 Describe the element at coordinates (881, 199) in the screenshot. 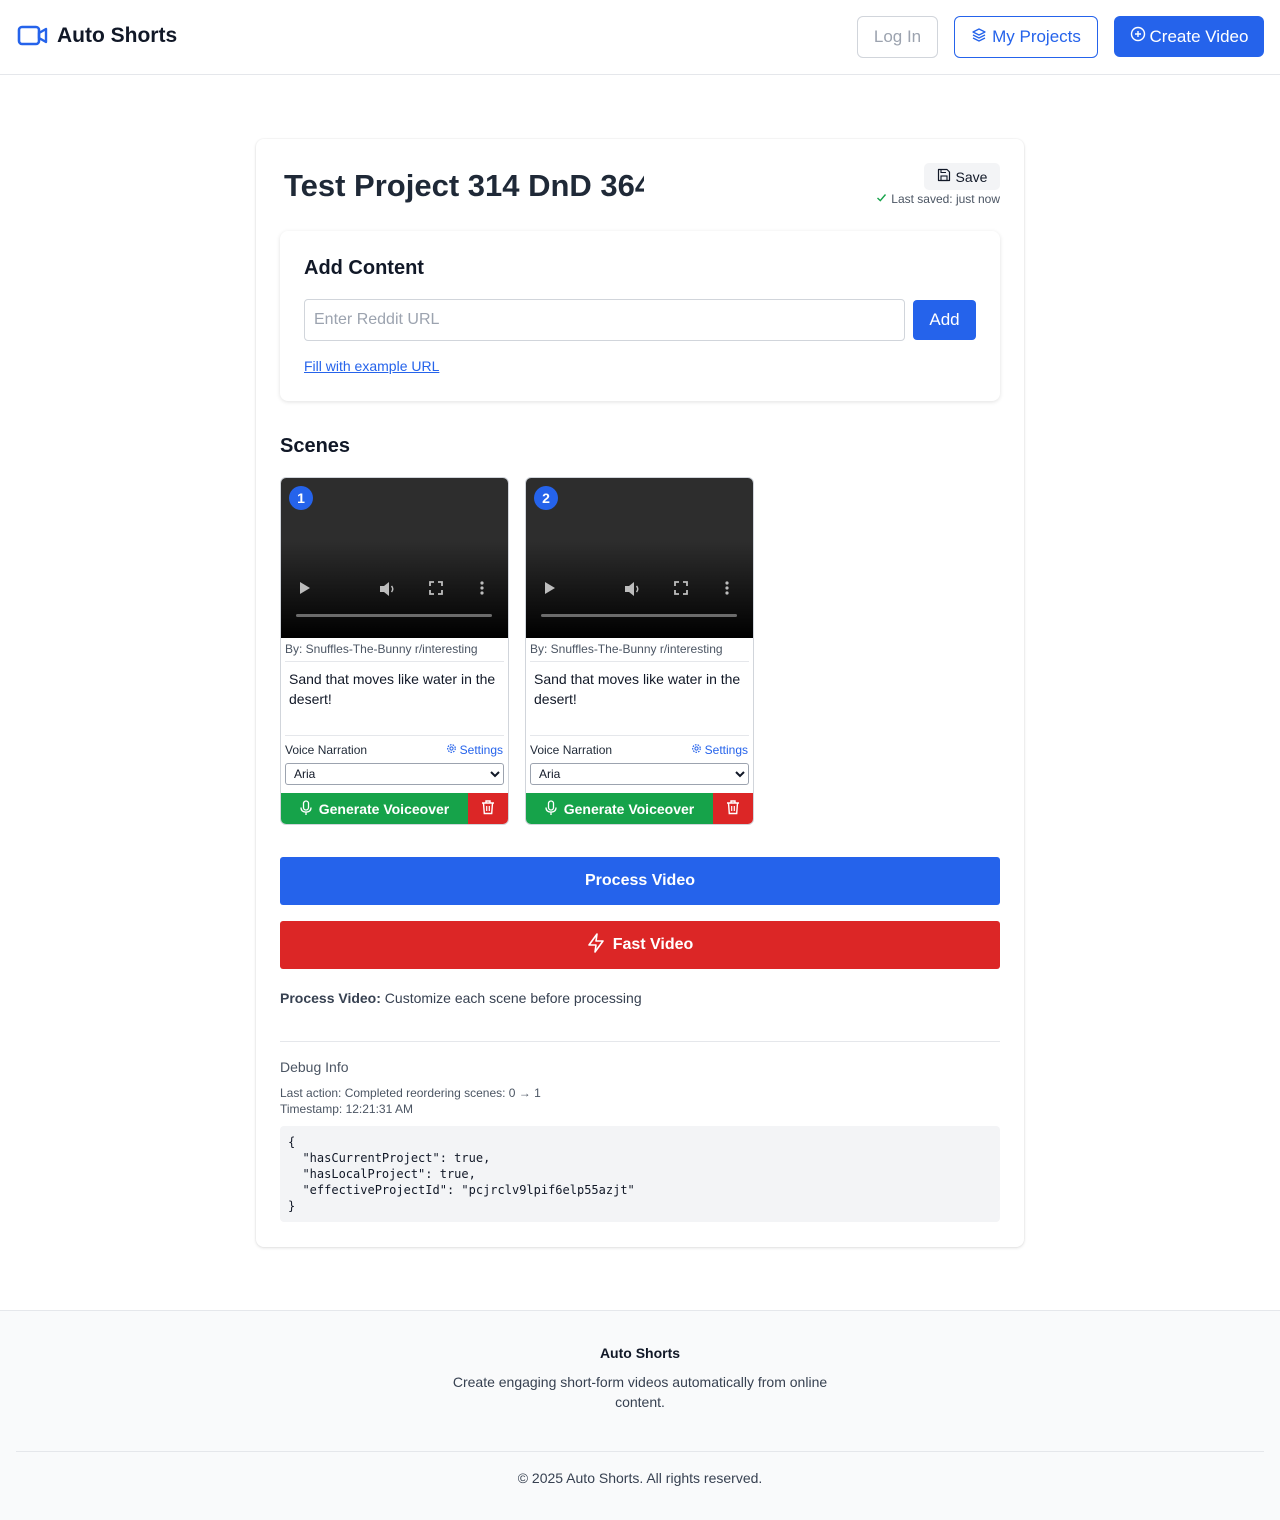

I see `check-icon` at that location.